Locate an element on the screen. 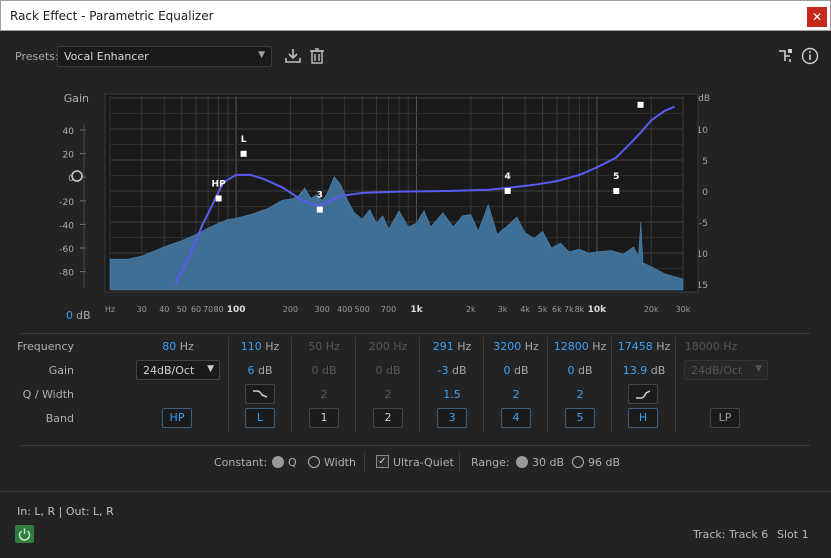  close-button: ✕ is located at coordinates (817, 17).